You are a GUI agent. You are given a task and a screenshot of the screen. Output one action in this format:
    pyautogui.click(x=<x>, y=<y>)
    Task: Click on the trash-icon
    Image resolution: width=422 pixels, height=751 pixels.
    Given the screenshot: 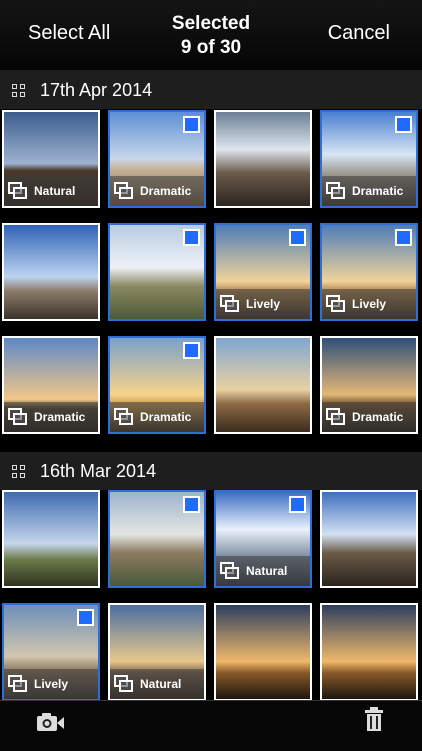 What is the action you would take?
    pyautogui.click(x=374, y=719)
    